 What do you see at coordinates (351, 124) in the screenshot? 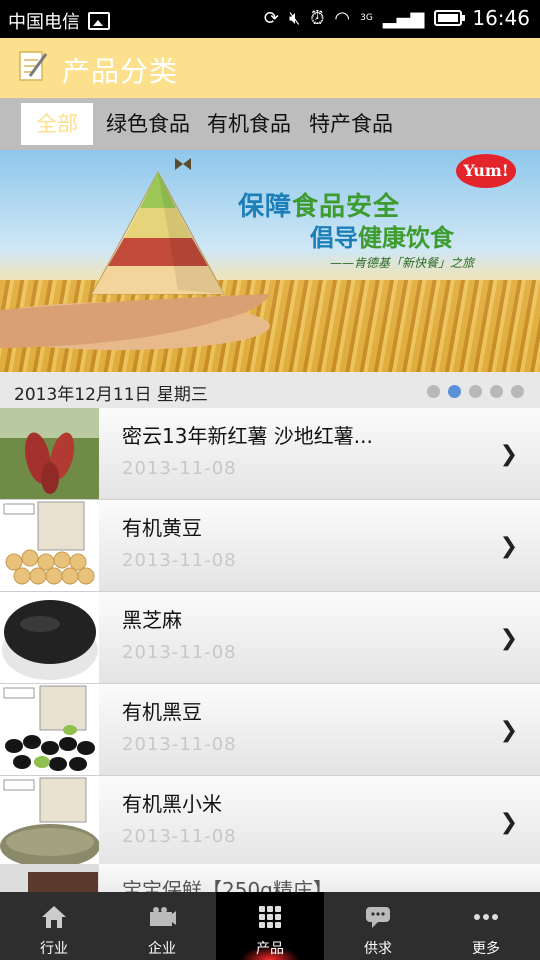
I see `category-tab-specialty-food: 特产食品` at bounding box center [351, 124].